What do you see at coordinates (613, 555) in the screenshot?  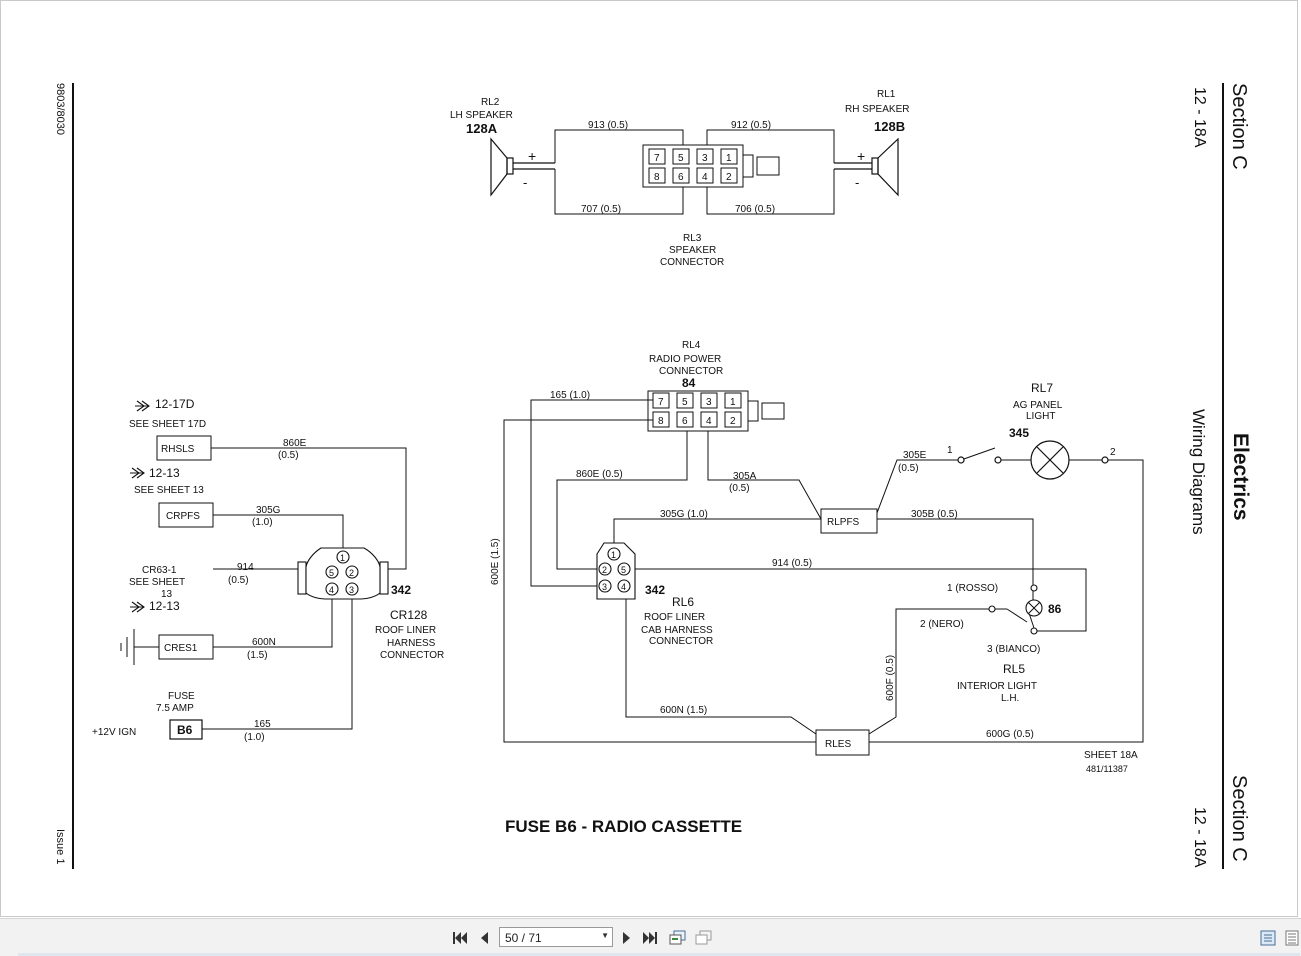 I see `rl6-pin: 1` at bounding box center [613, 555].